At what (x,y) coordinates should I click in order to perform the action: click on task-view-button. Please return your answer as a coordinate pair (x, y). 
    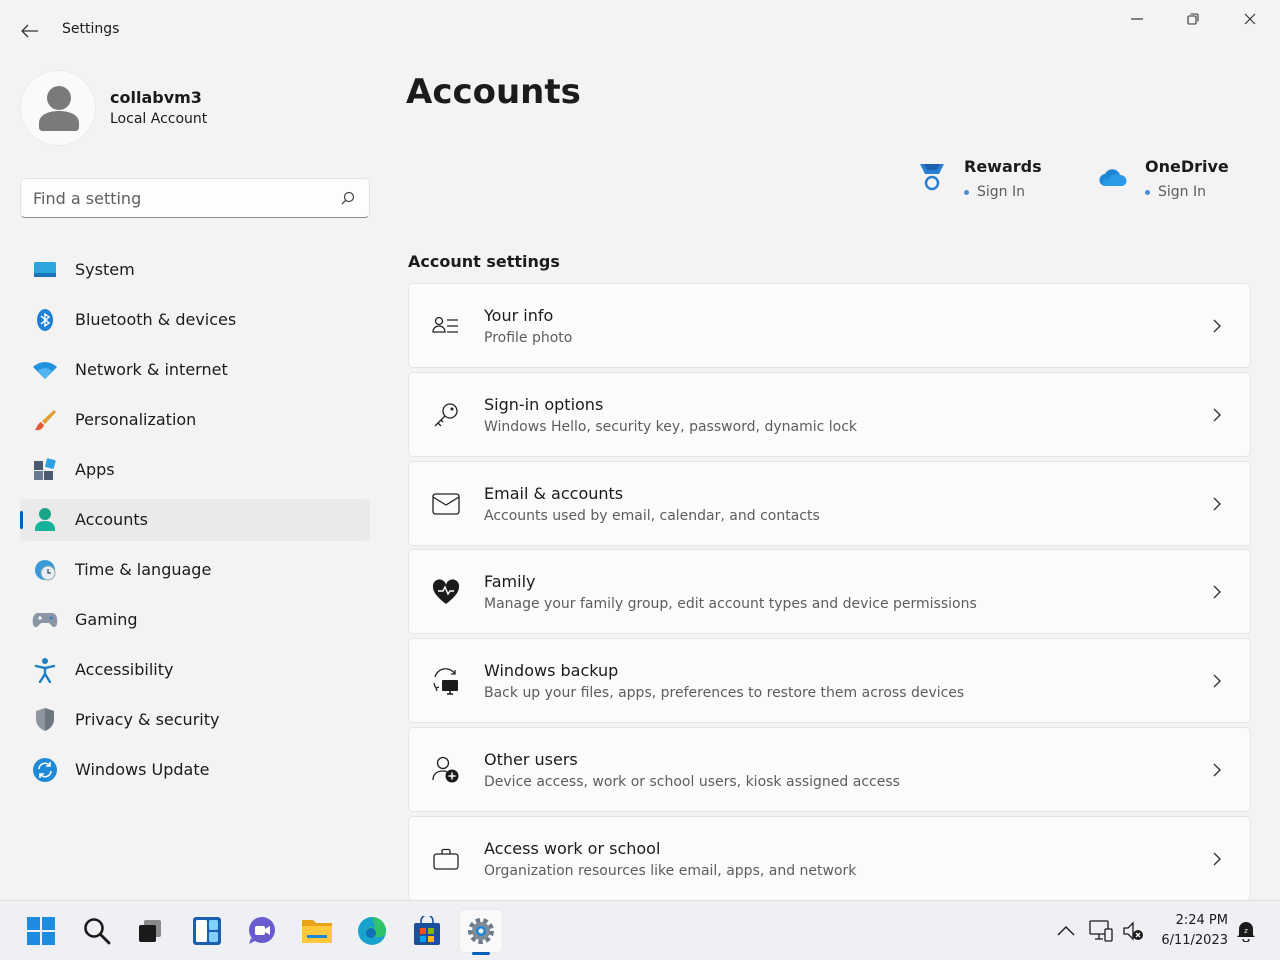
    Looking at the image, I should click on (150, 931).